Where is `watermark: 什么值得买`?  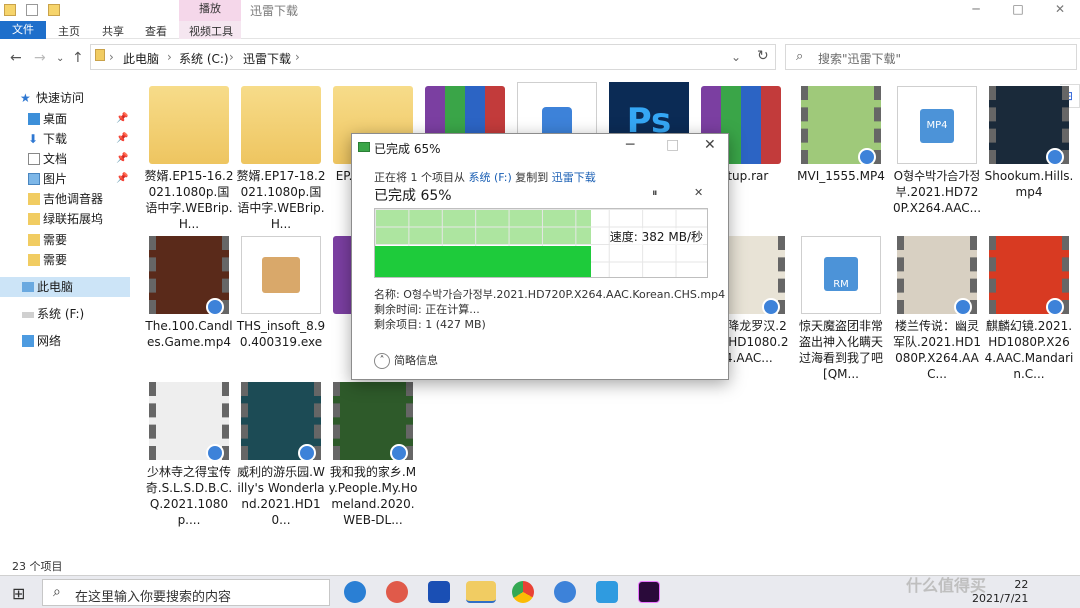
watermark: 什么值得买 is located at coordinates (946, 585).